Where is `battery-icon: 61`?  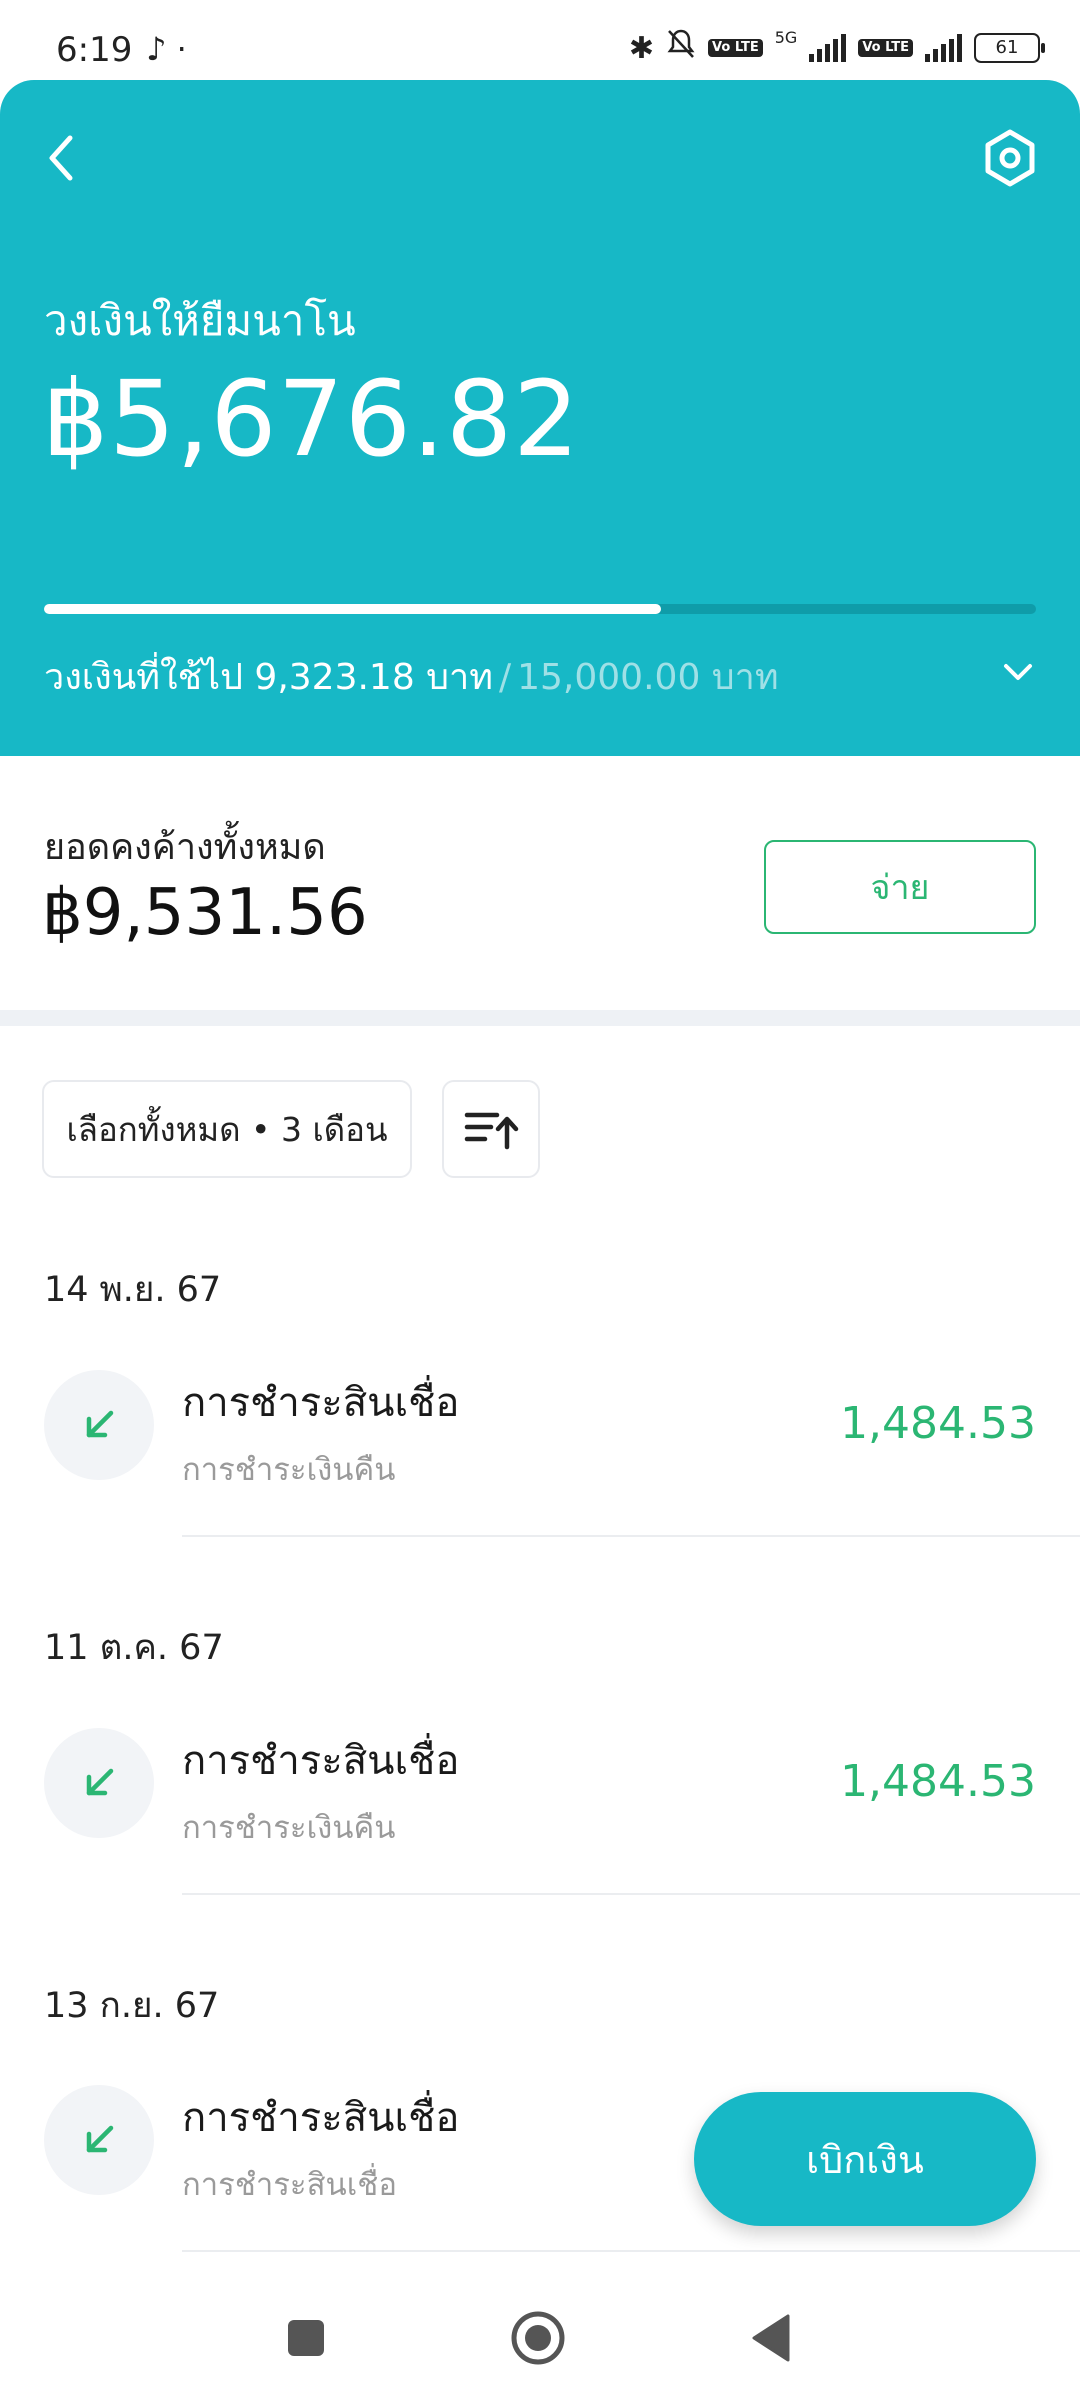 battery-icon: 61 is located at coordinates (1009, 48).